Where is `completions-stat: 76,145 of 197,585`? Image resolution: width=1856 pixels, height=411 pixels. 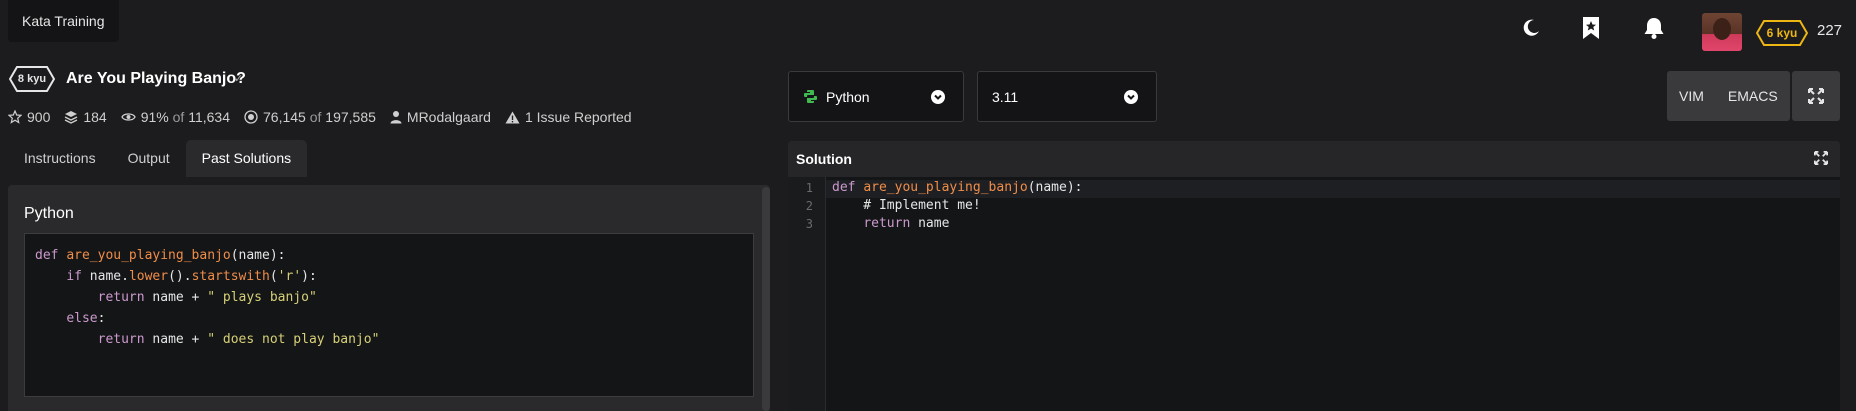 completions-stat: 76,145 of 197,585 is located at coordinates (310, 117).